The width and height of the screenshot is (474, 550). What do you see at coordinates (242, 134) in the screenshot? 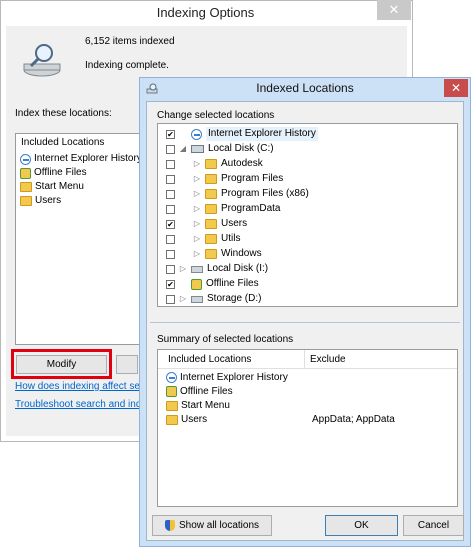
I see `tree-item-ie-history: ✔ Internet Explorer History` at bounding box center [242, 134].